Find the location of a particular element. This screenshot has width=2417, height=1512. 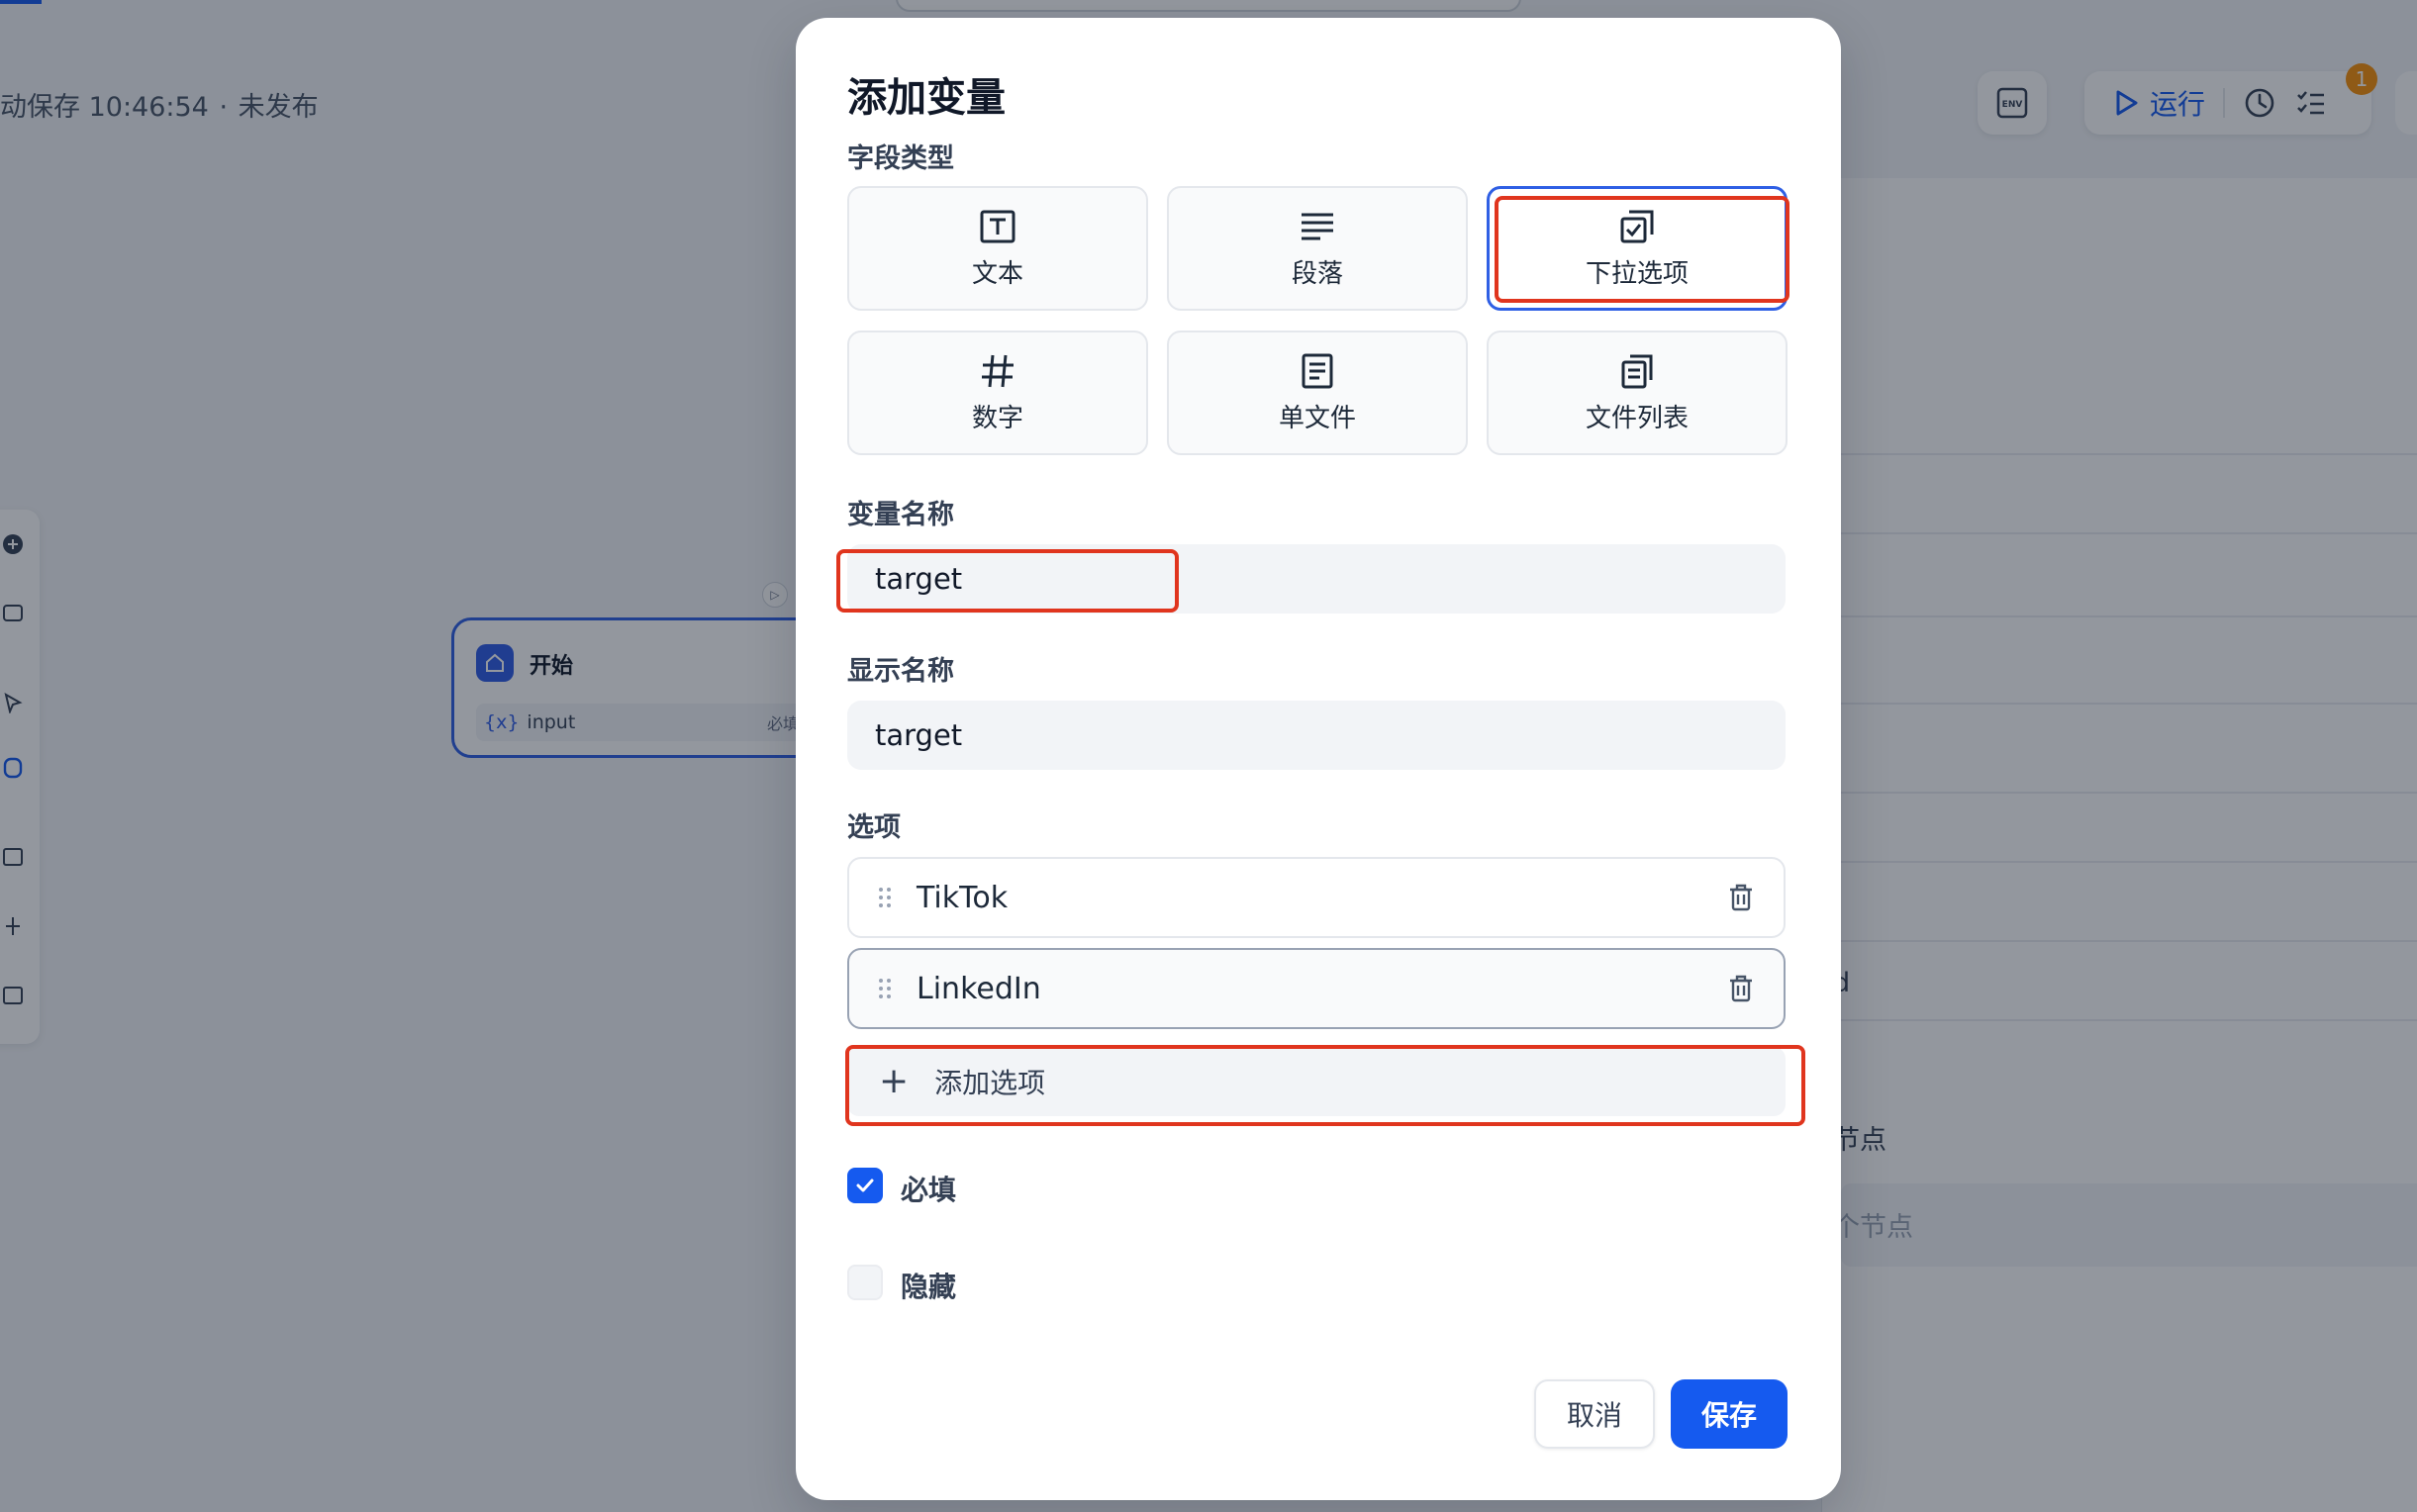

type-option-number: 数字 is located at coordinates (997, 393).